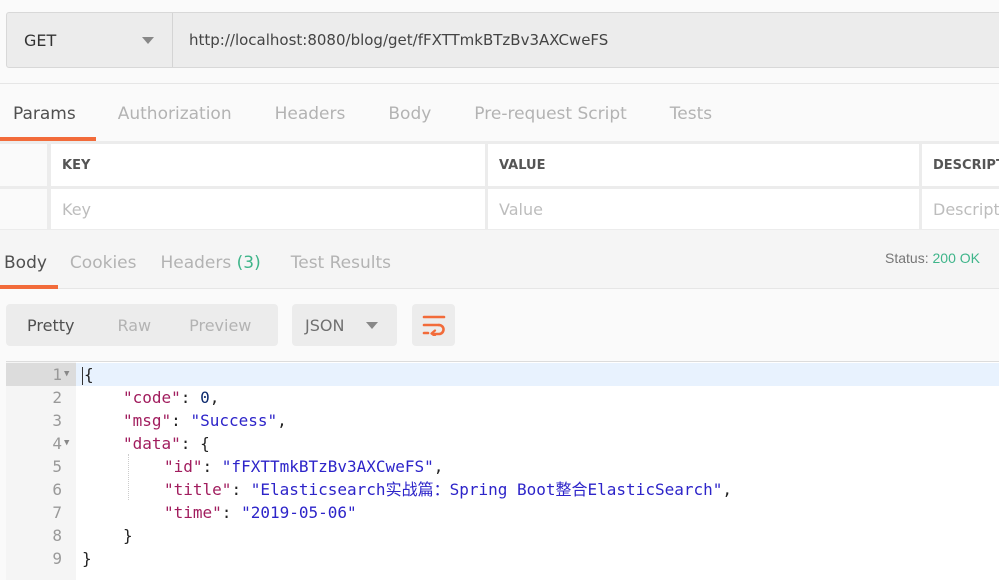 The image size is (999, 580). I want to click on code-line: 3 "msg": "Success",, so click(502, 420).